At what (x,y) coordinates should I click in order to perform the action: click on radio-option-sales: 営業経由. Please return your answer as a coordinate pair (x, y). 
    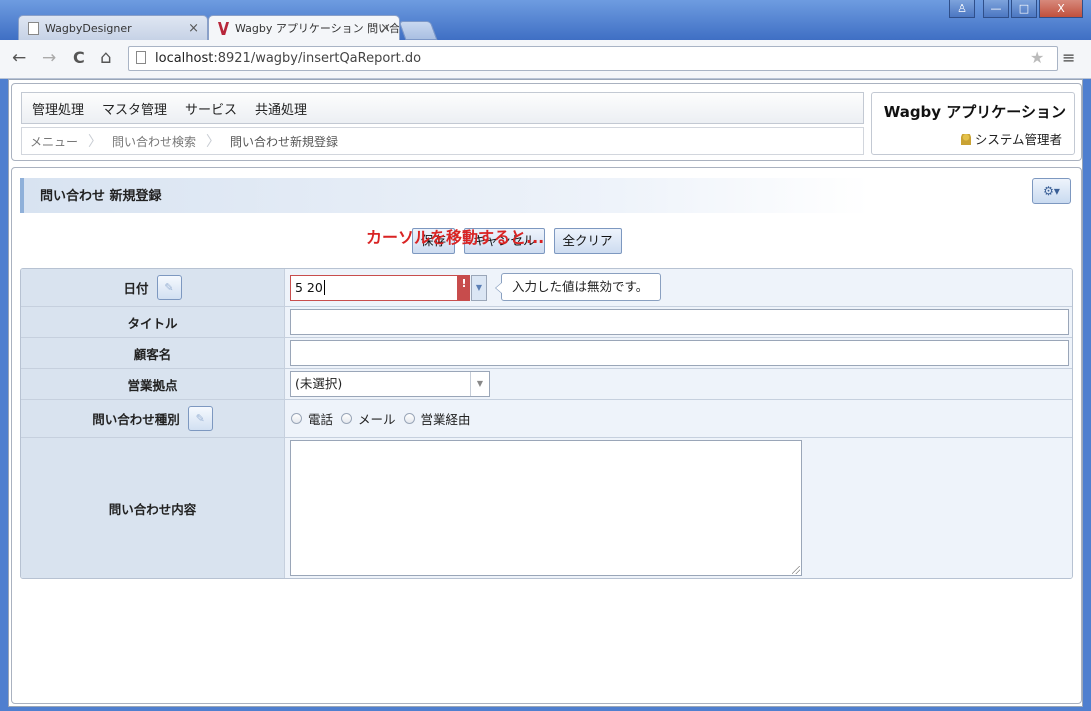
    Looking at the image, I should click on (437, 418).